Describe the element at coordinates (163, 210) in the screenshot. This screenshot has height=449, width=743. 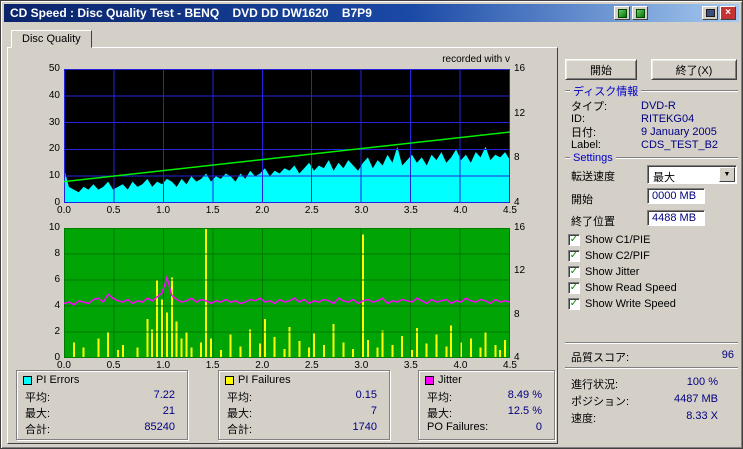
I see `x-axis-label: 1.0` at that location.